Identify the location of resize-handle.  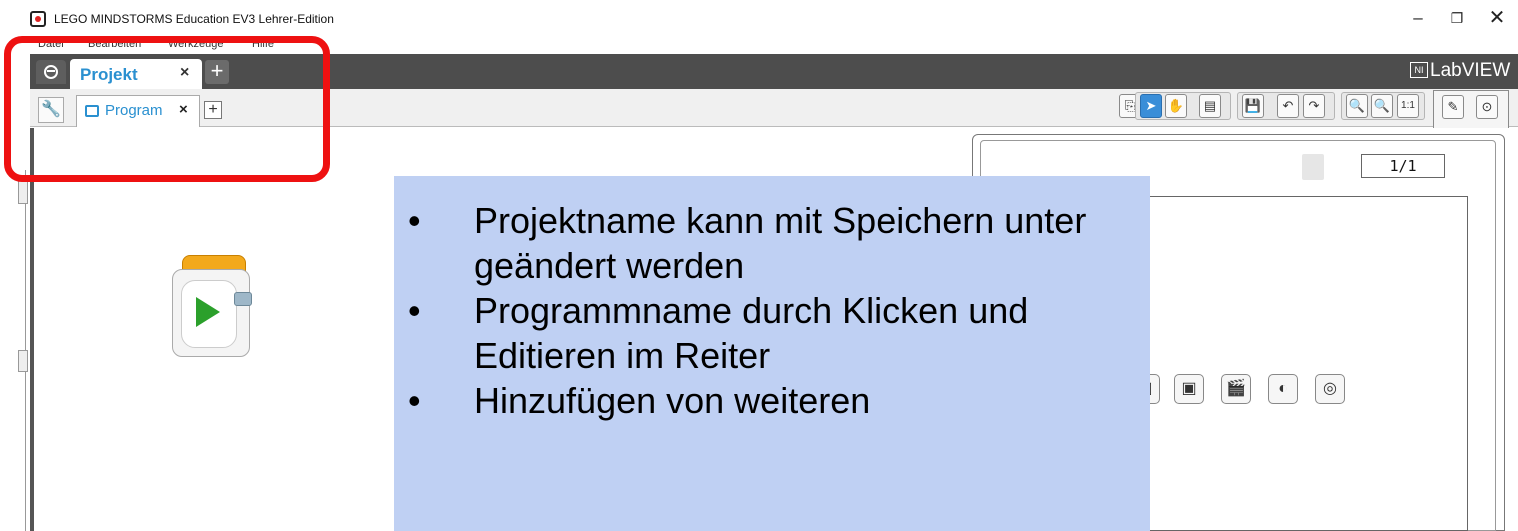
(23, 361).